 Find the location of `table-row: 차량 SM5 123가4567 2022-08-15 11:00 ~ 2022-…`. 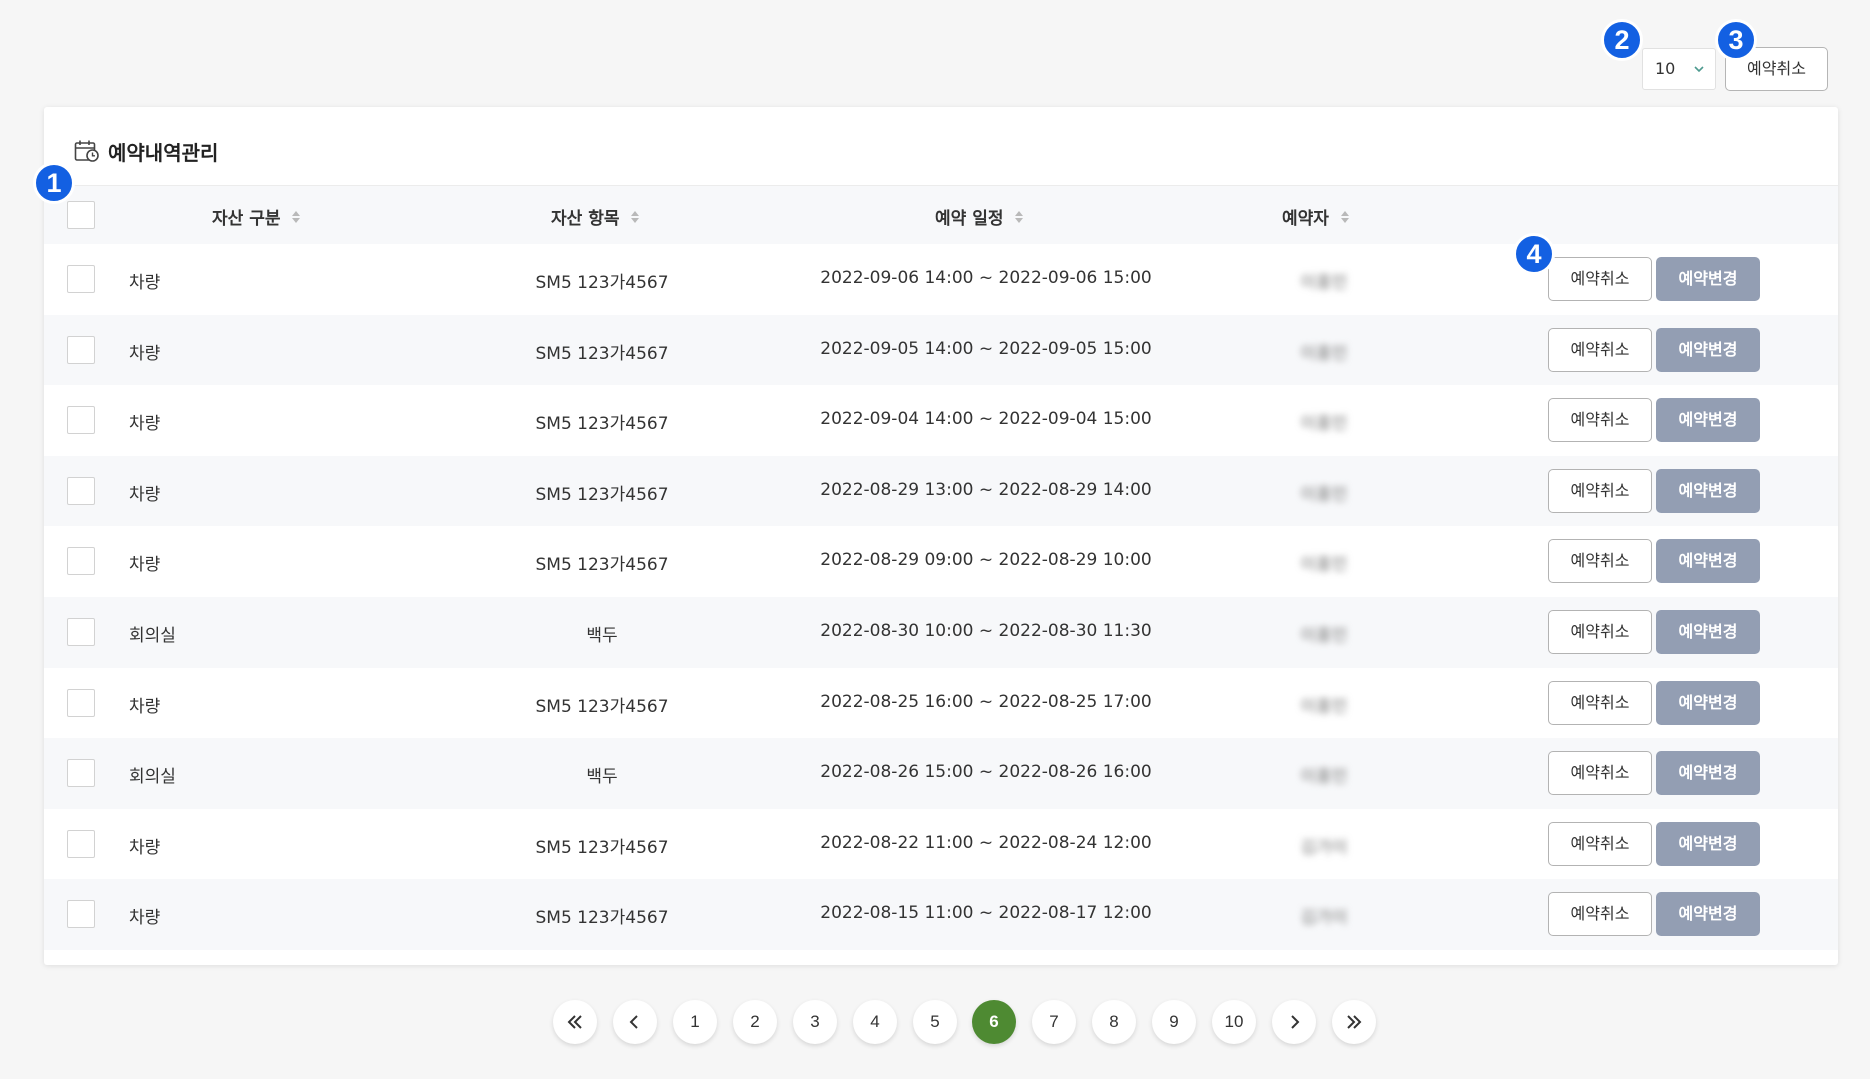

table-row: 차량 SM5 123가4567 2022-08-15 11:00 ~ 2022-… is located at coordinates (941, 914).